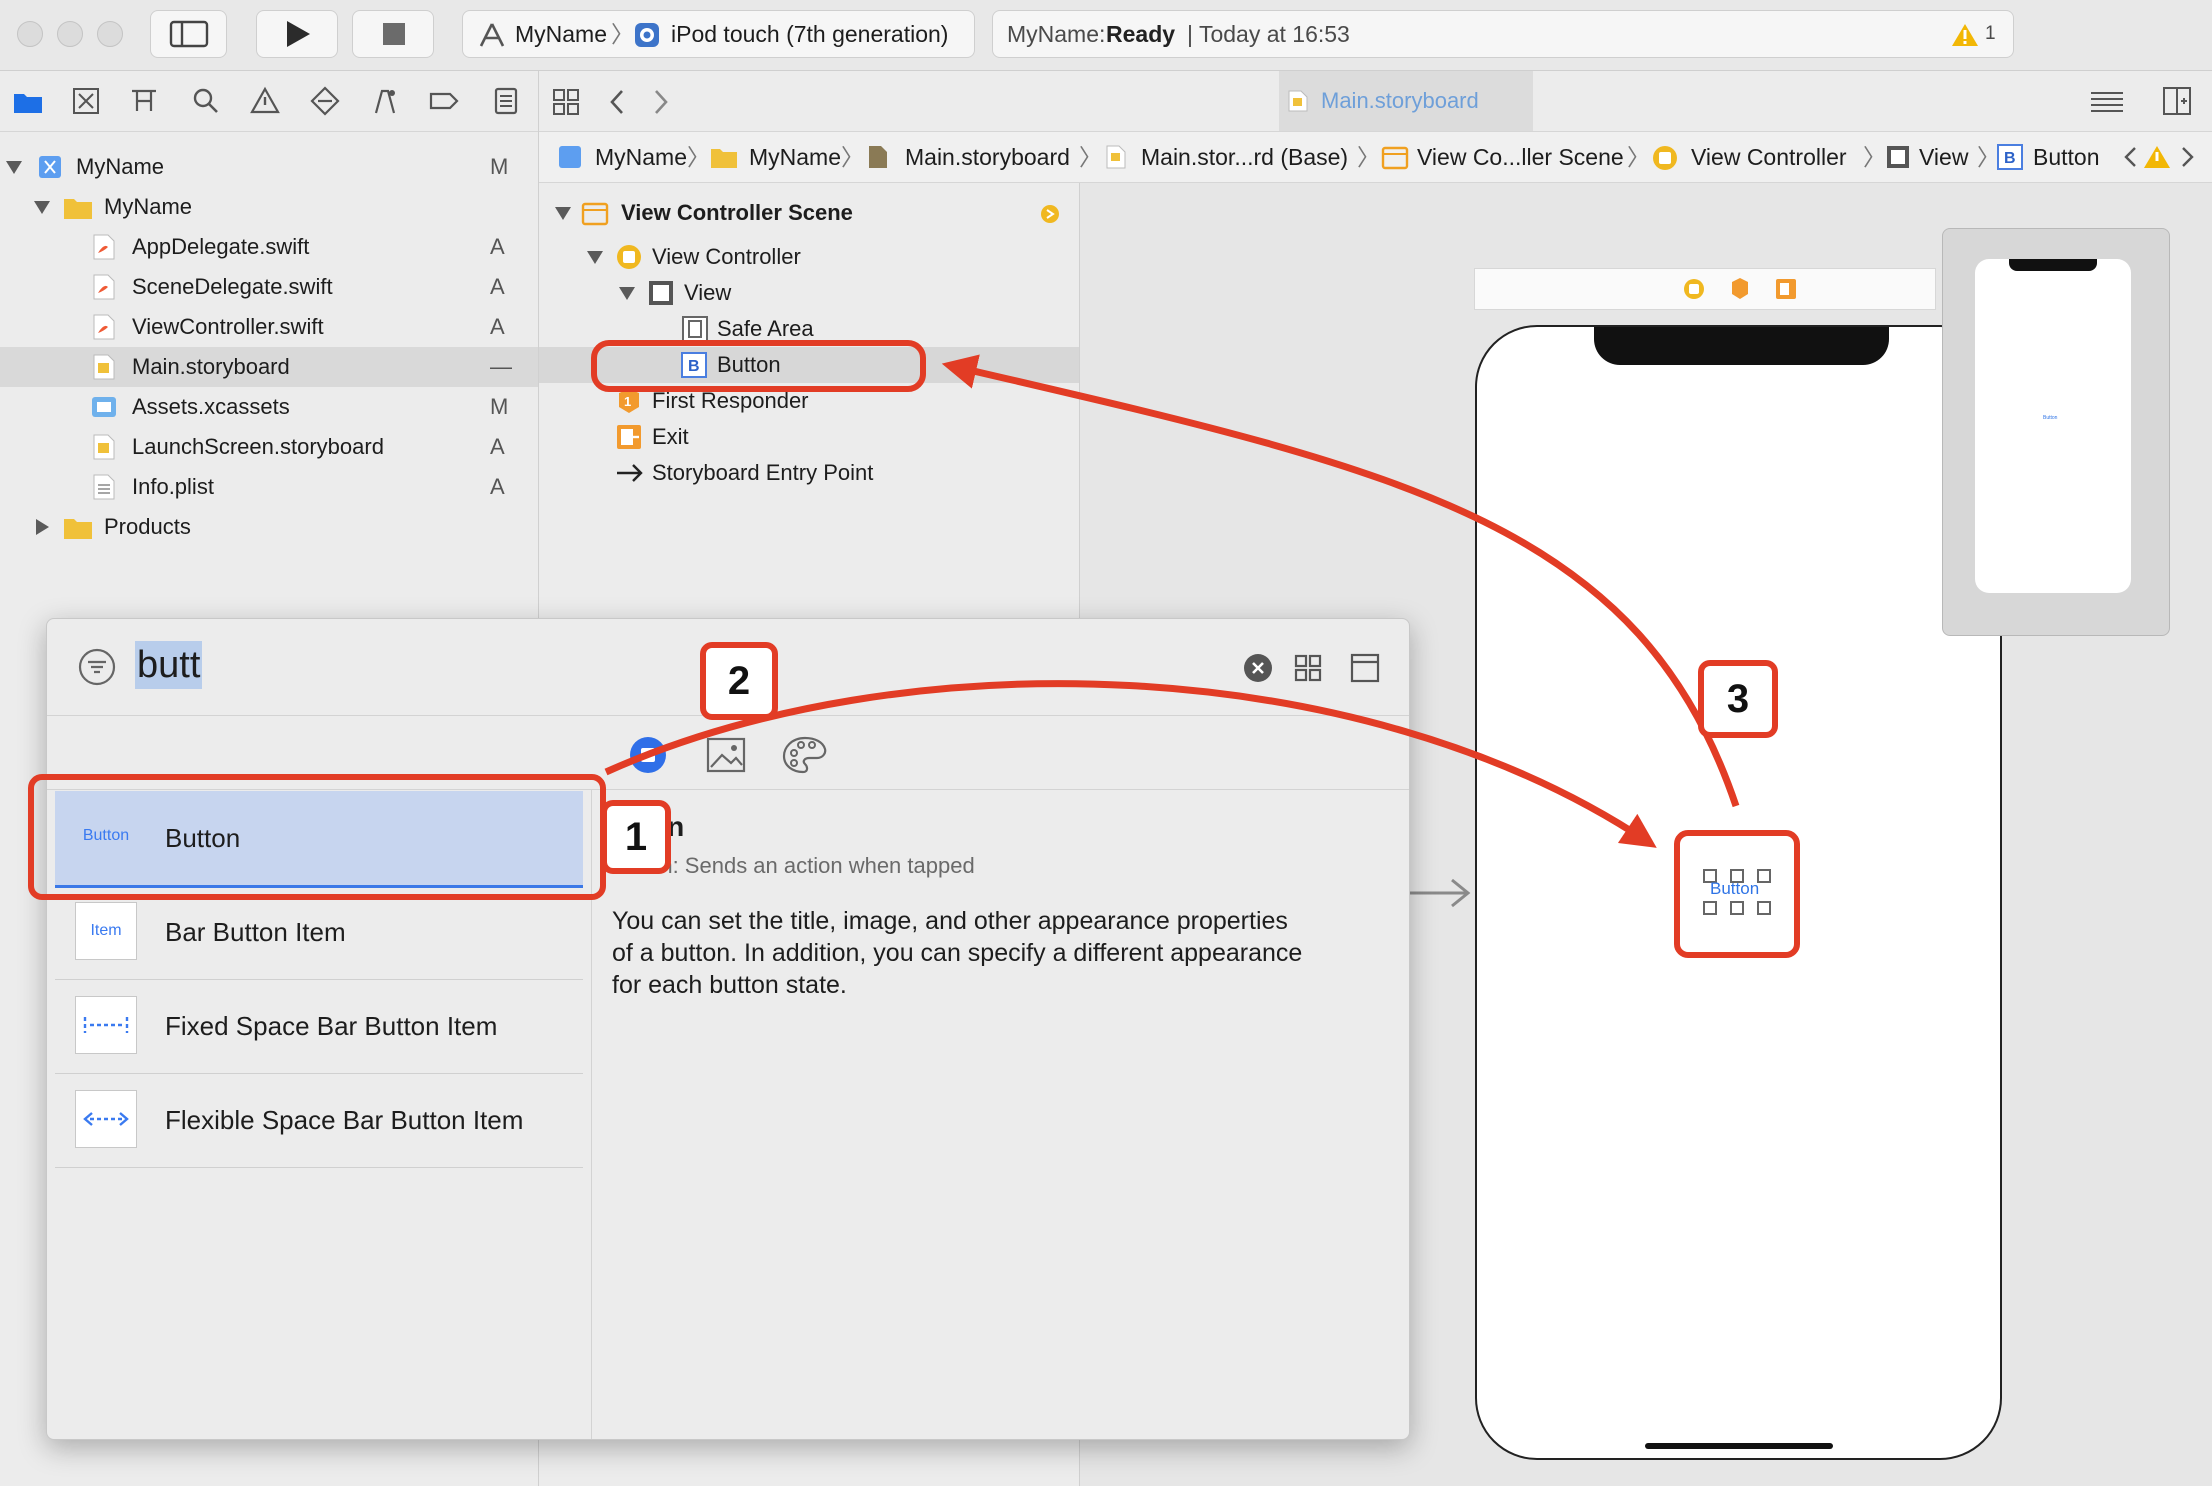 The width and height of the screenshot is (2212, 1486). What do you see at coordinates (258, 446) in the screenshot?
I see `navigator-item-label: LaunchScreen.storyboard` at bounding box center [258, 446].